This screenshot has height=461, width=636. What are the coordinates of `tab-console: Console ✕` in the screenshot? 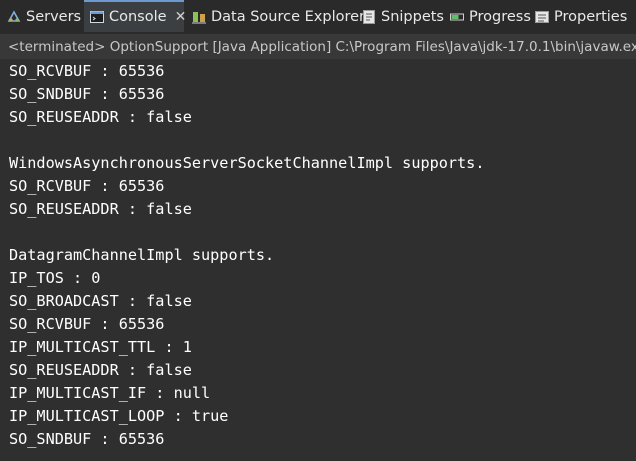 It's located at (135, 16).